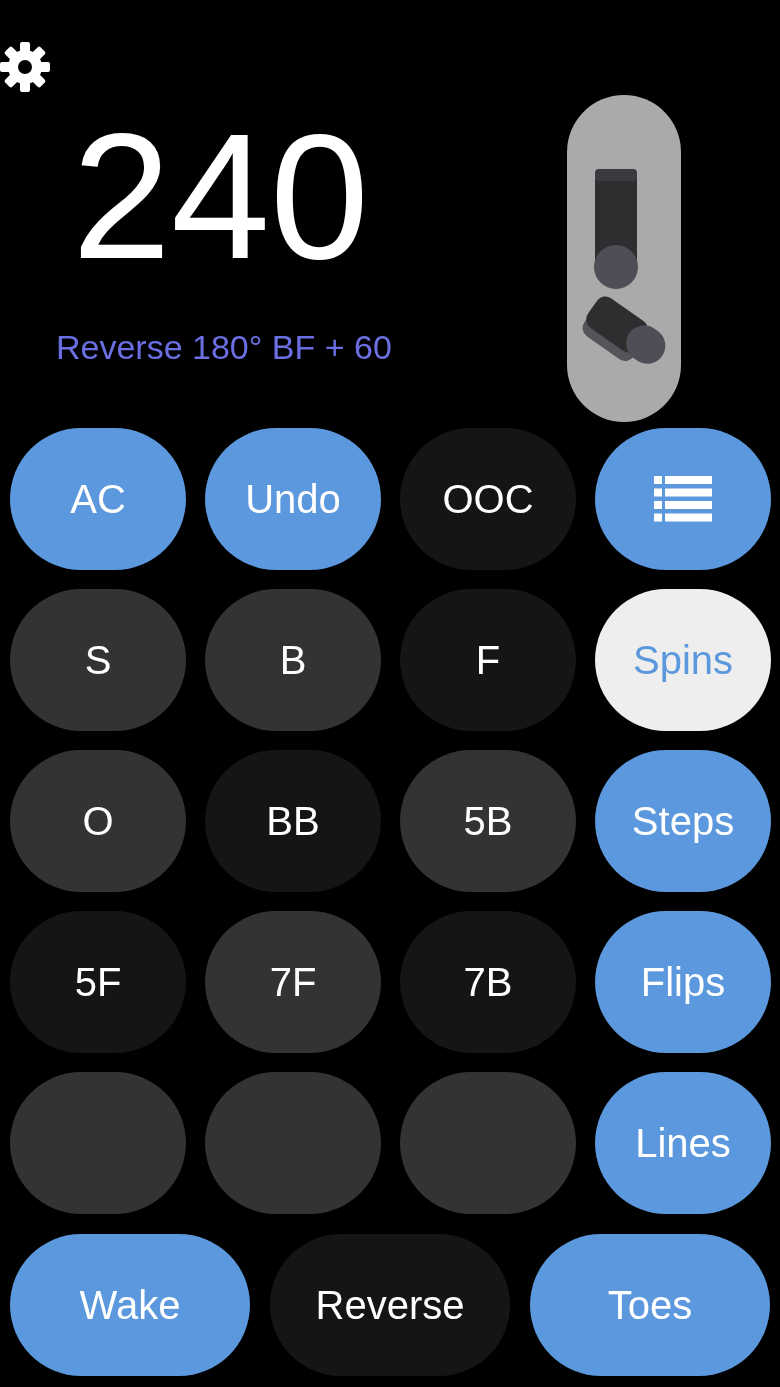 The image size is (780, 1387). What do you see at coordinates (488, 660) in the screenshot?
I see `key-button: F` at bounding box center [488, 660].